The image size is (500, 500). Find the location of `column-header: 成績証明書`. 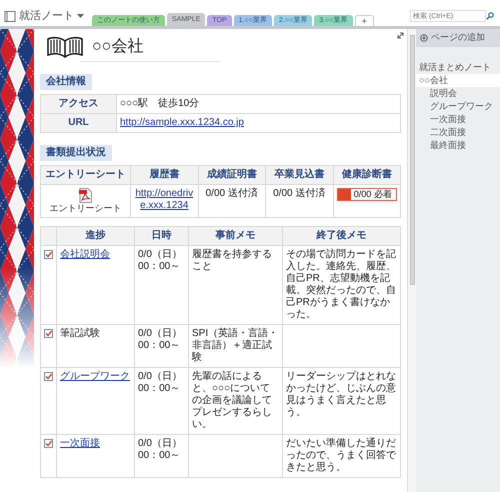

column-header: 成績証明書 is located at coordinates (232, 175).